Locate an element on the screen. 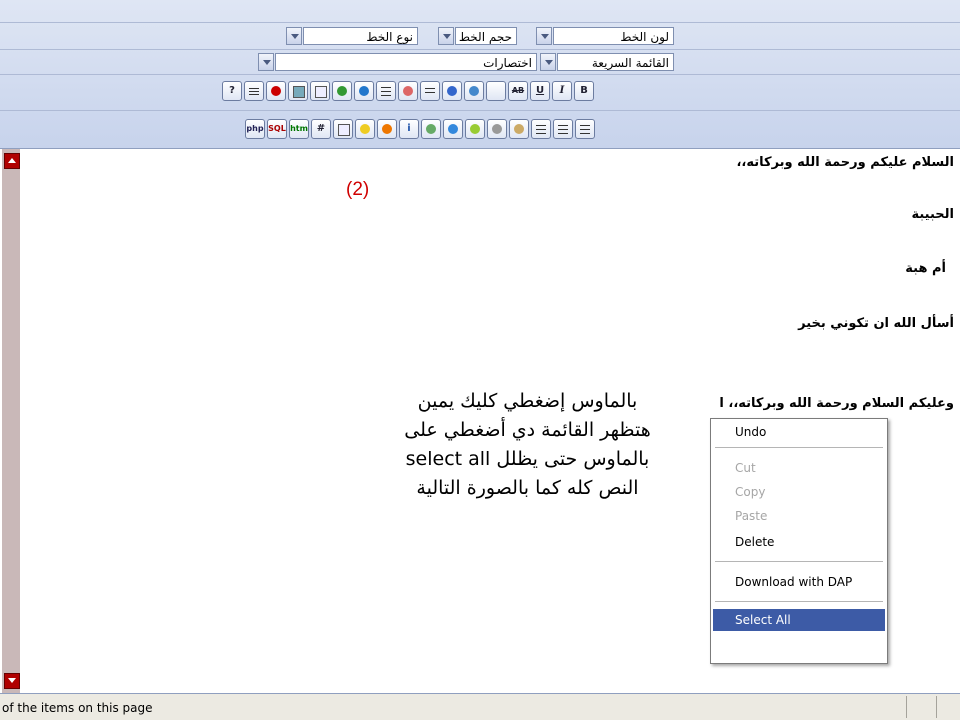 This screenshot has width=960, height=720. shortcuts-select: اختصارات is located at coordinates (406, 62).